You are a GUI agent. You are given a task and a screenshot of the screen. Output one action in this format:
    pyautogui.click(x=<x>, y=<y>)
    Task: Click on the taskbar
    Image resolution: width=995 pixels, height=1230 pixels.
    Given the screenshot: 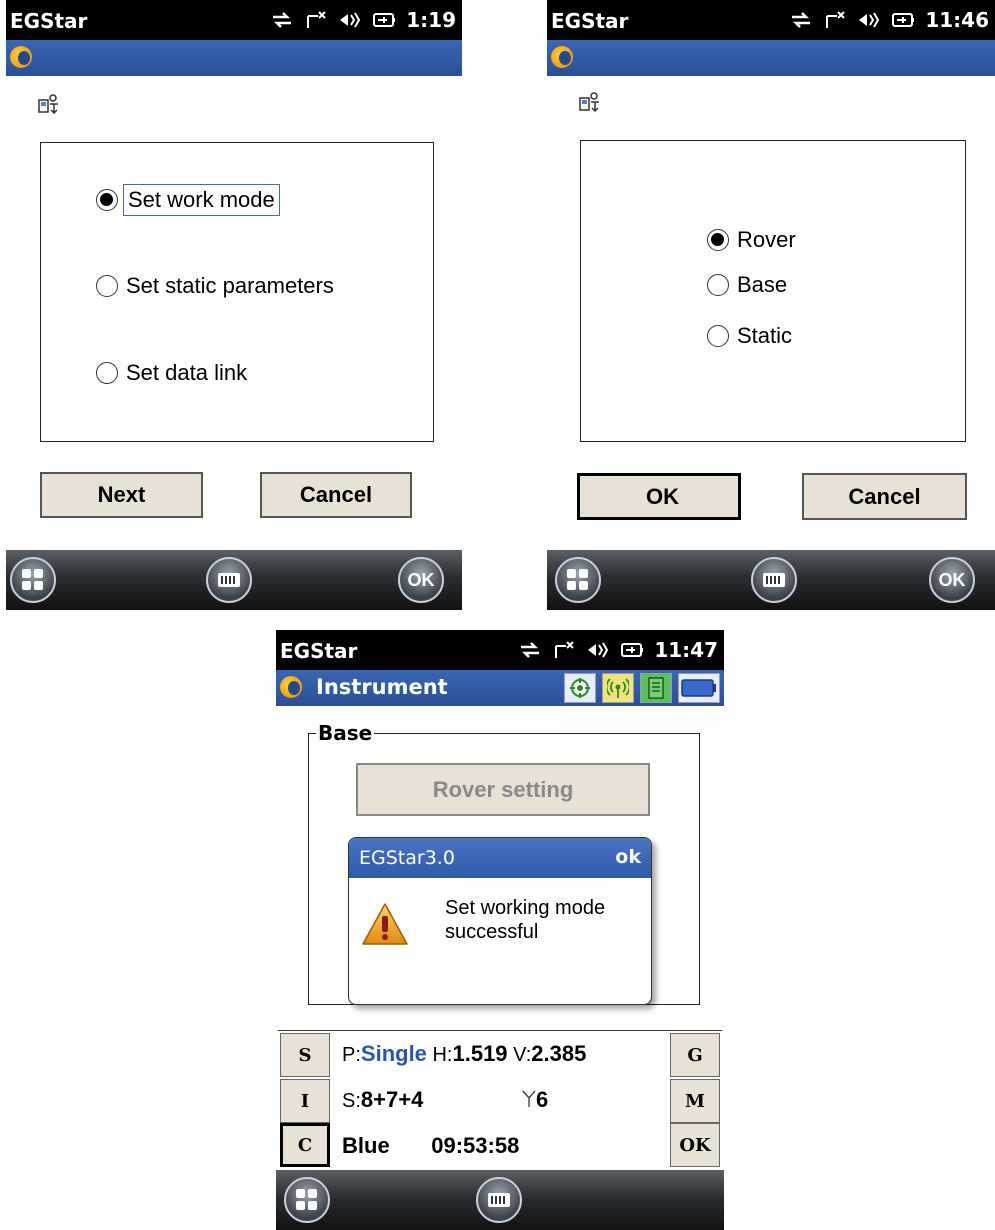 What is the action you would take?
    pyautogui.click(x=500, y=1200)
    